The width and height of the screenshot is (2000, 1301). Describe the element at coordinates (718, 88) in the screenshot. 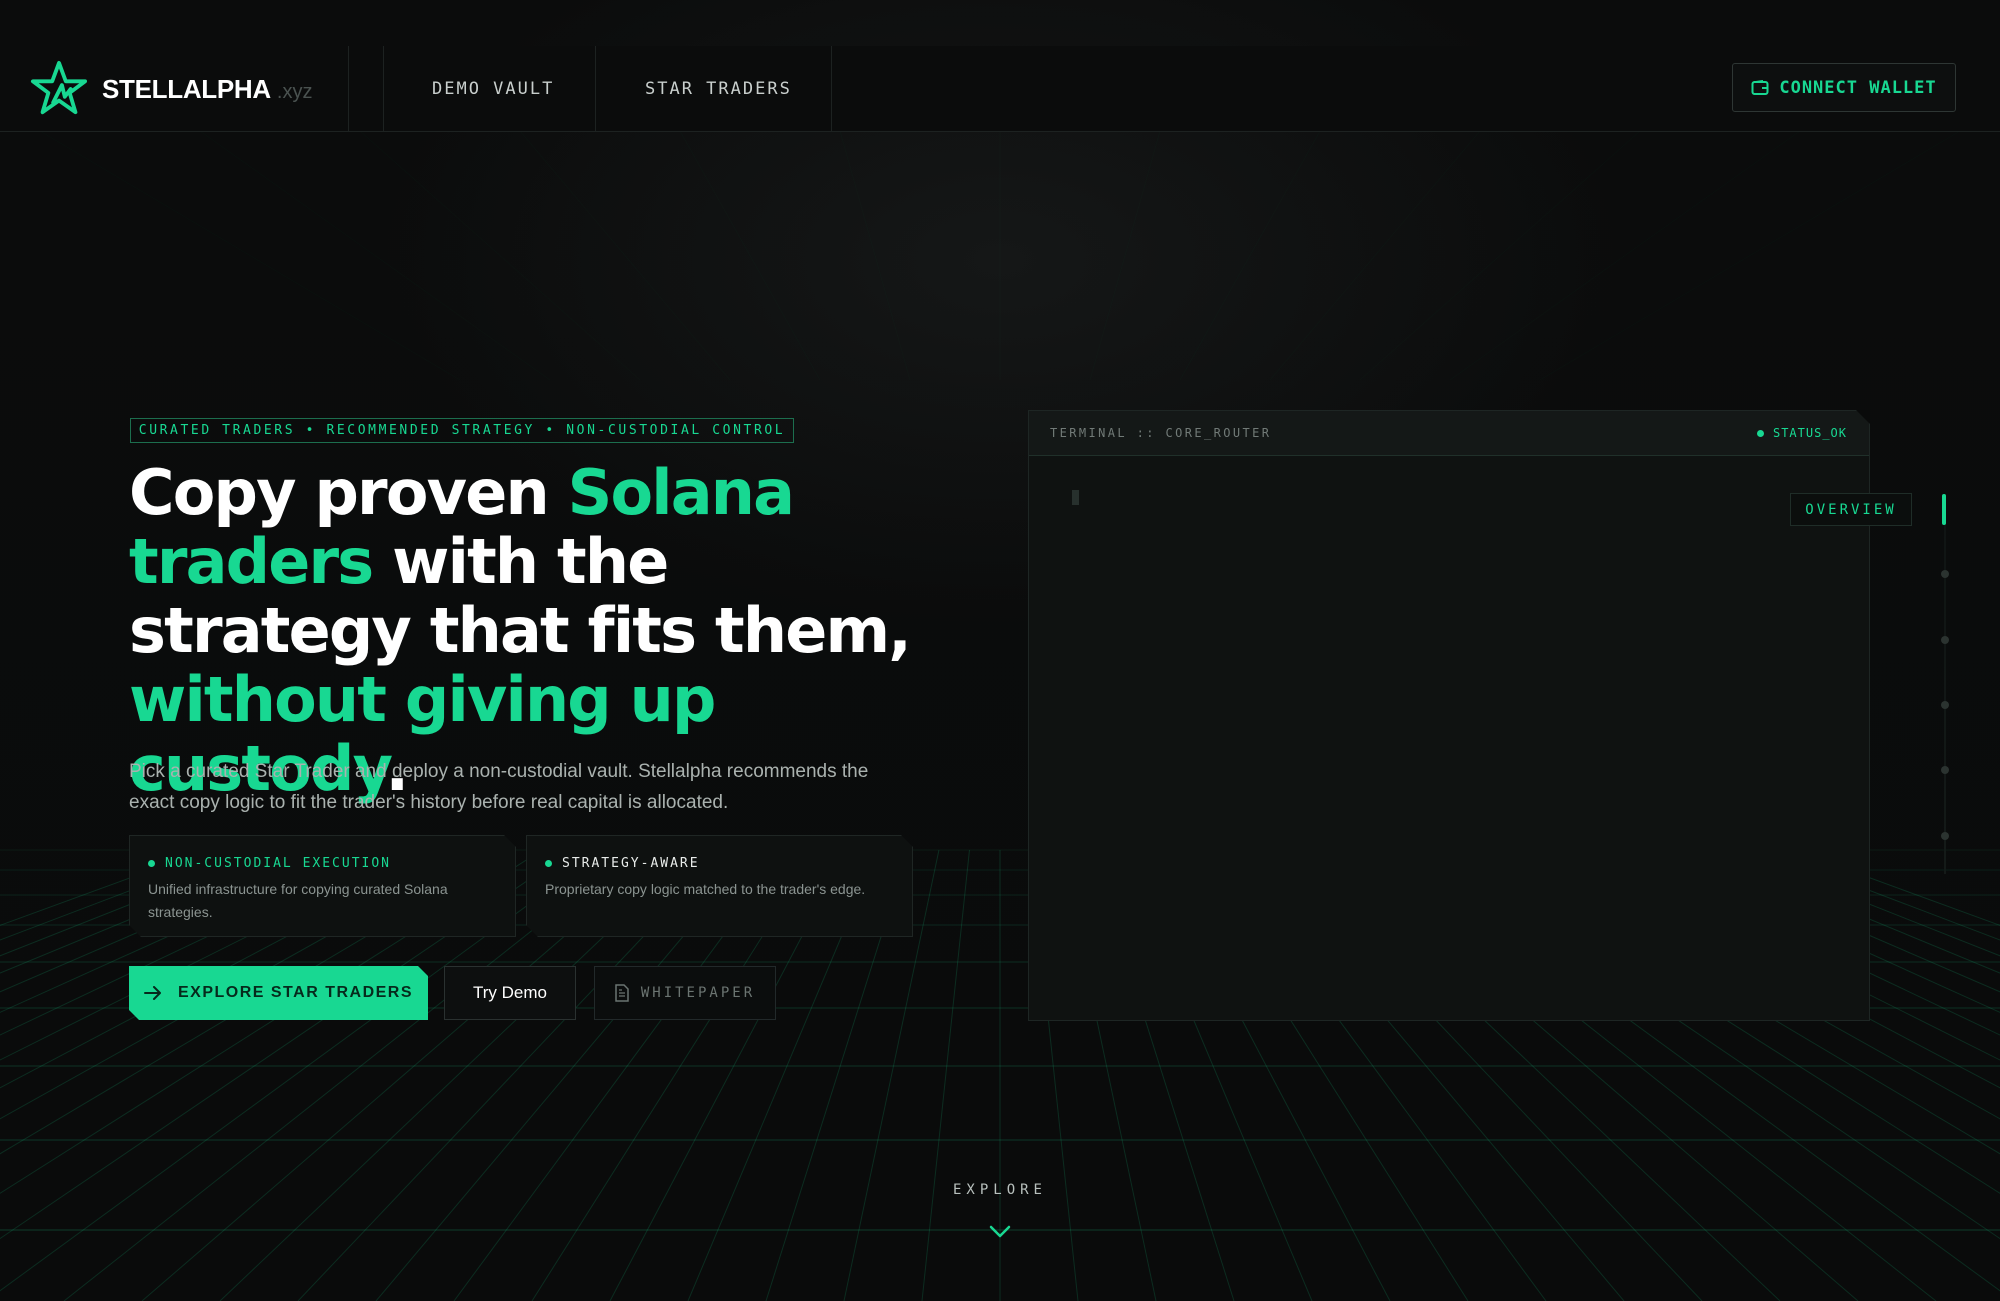

I see `nav-star-traders: STAR TRADERS` at that location.